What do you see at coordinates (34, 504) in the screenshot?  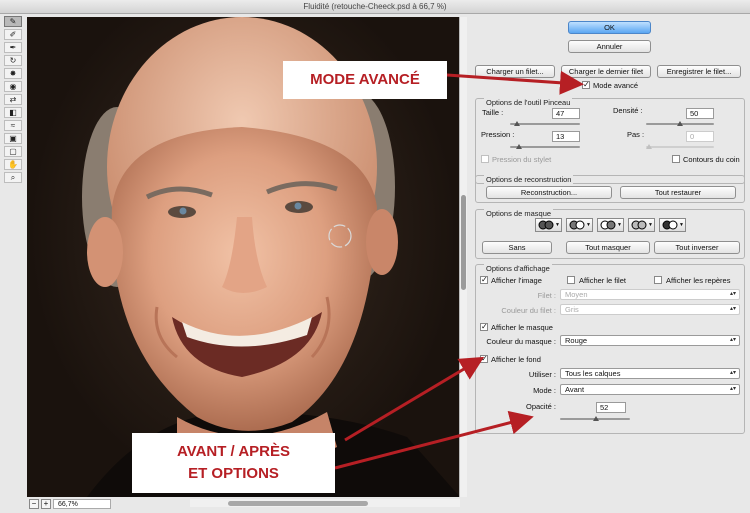 I see `zoom-out-button: −` at bounding box center [34, 504].